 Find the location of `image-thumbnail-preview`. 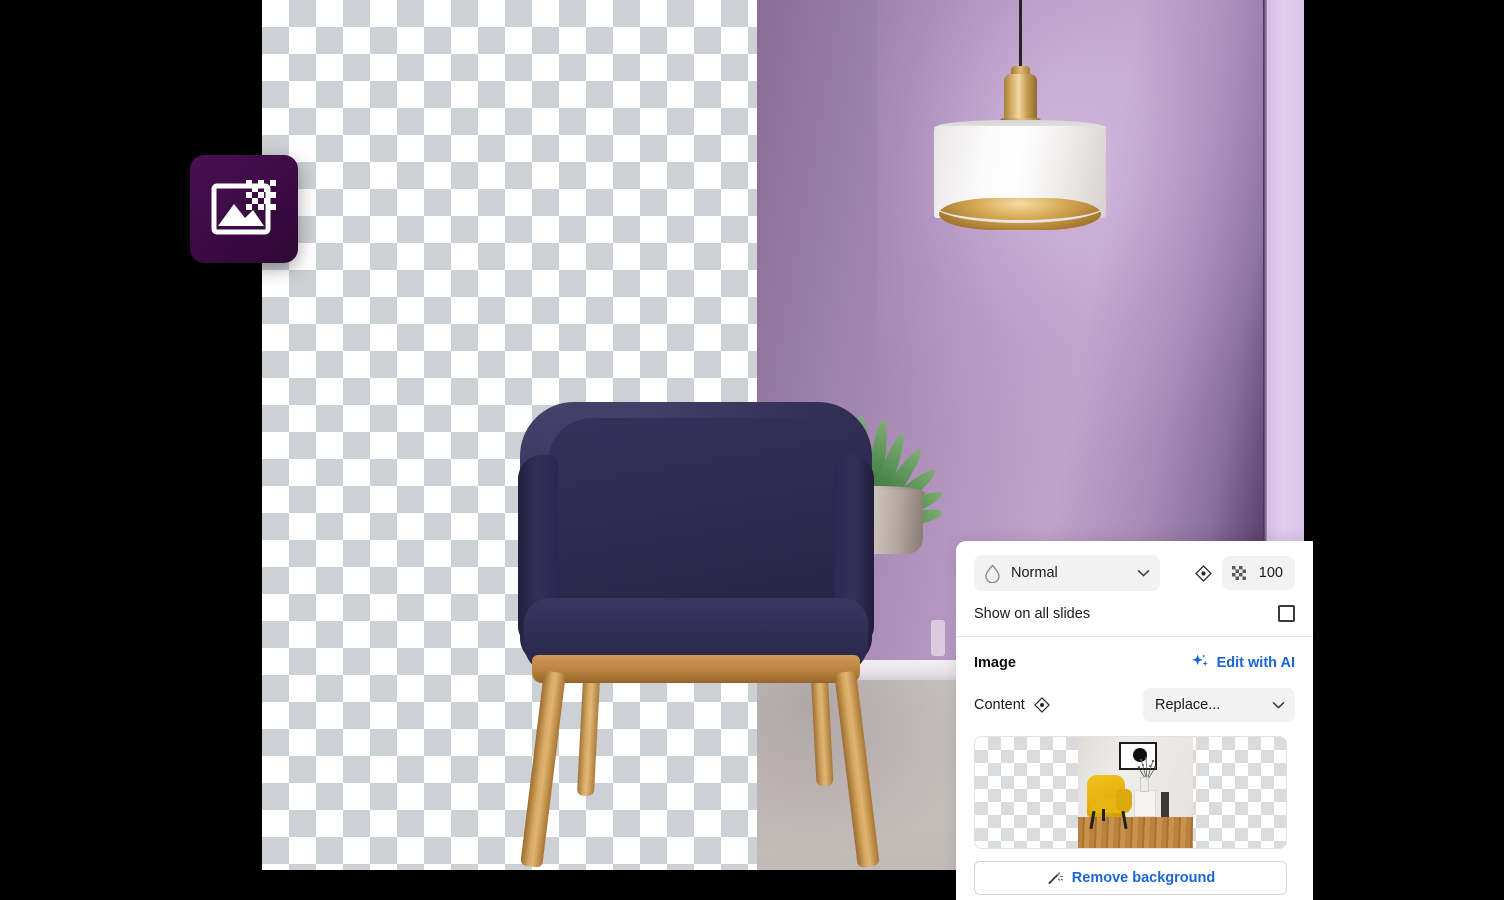

image-thumbnail-preview is located at coordinates (1130, 792).